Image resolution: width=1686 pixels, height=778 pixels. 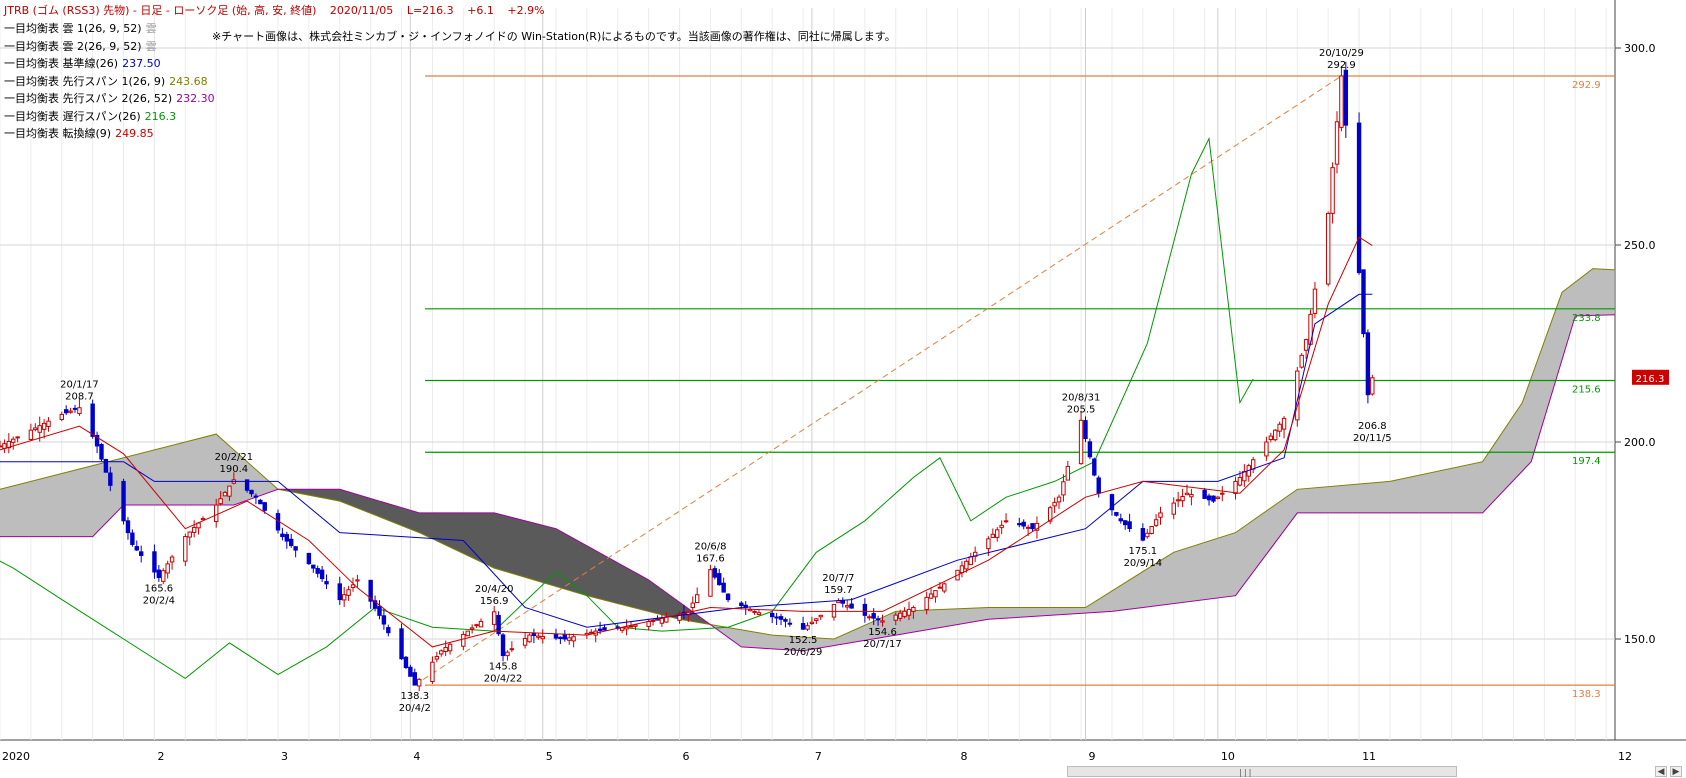 I want to click on horizontal-scrollbar: |||, so click(x=1262, y=771).